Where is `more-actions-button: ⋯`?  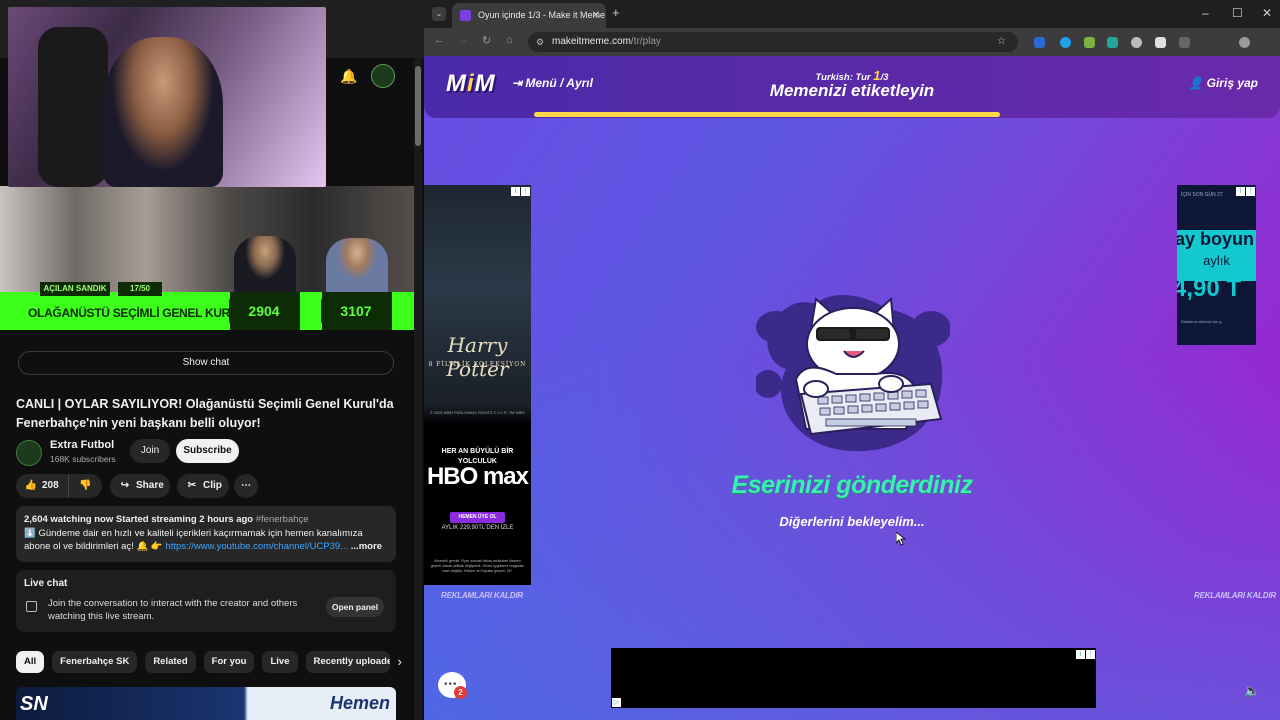 more-actions-button: ⋯ is located at coordinates (246, 486).